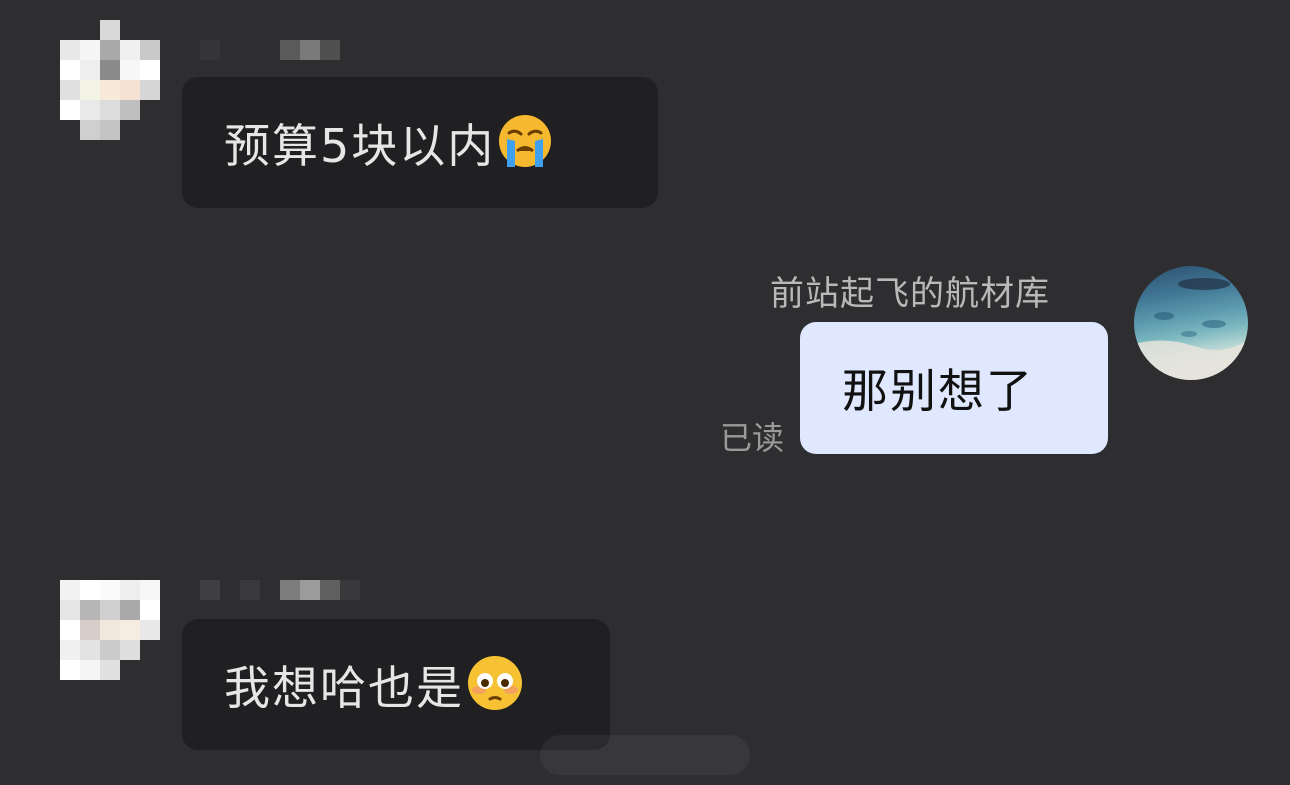 This screenshot has width=1290, height=785. What do you see at coordinates (344, 687) in the screenshot?
I see `message-text: 我想哈也是` at bounding box center [344, 687].